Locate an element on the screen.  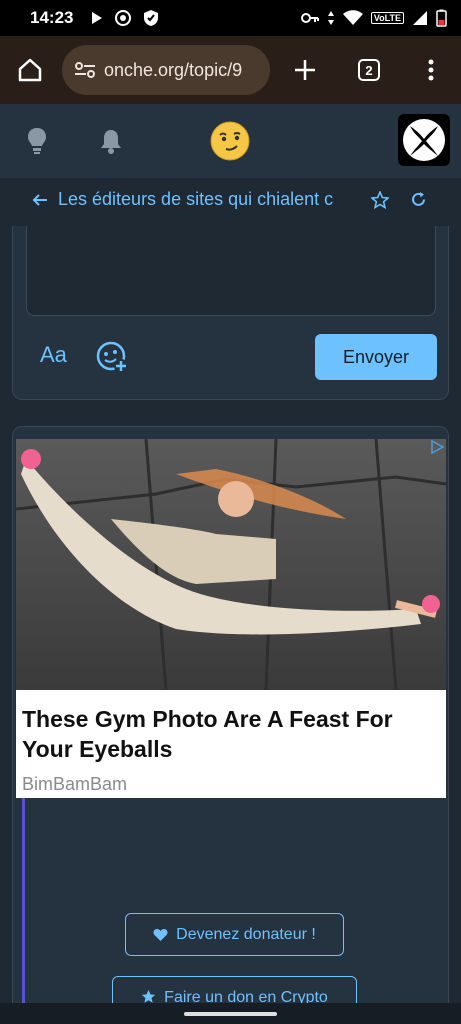
tab-switcher-button: 2 is located at coordinates (369, 70).